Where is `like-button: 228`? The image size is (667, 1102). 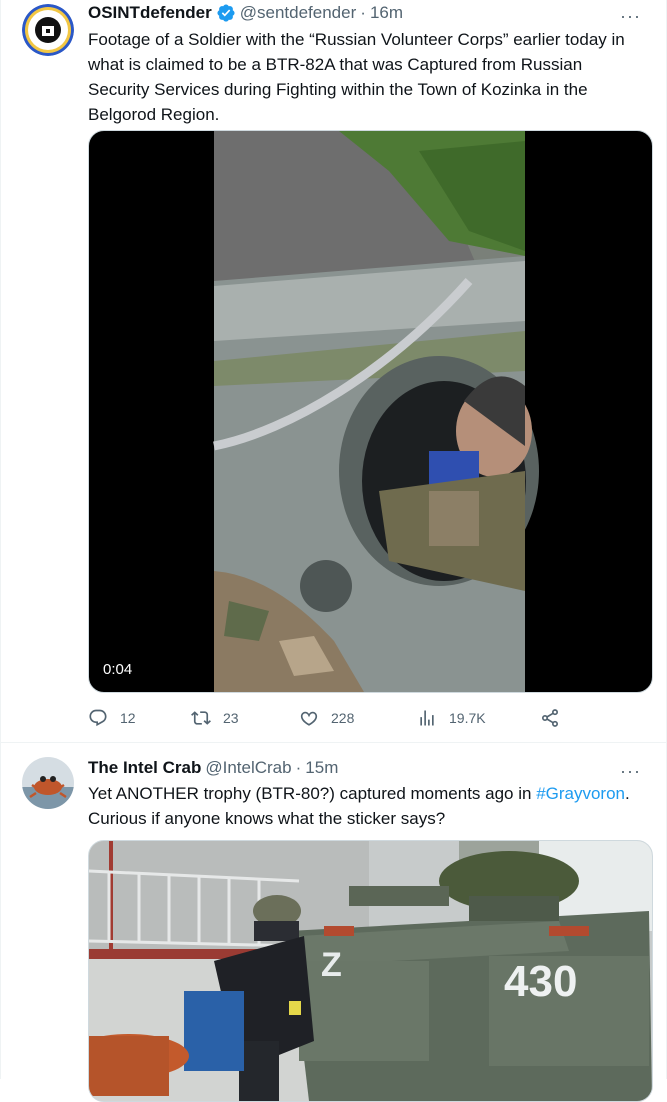 like-button: 228 is located at coordinates (326, 718).